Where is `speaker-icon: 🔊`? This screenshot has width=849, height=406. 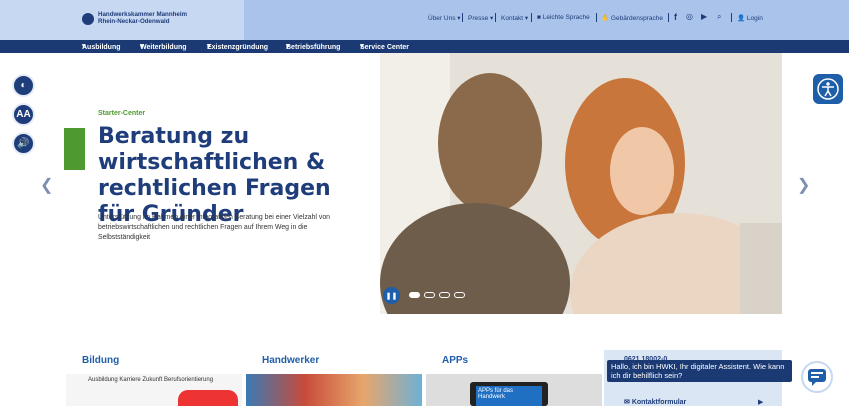
speaker-icon: 🔊 is located at coordinates (23, 143).